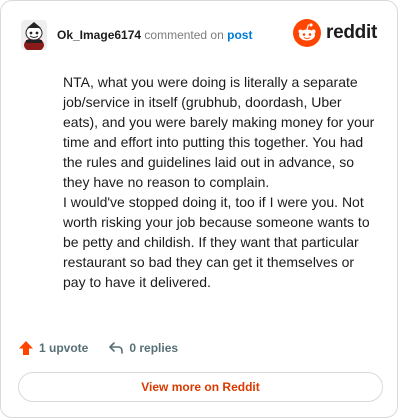 The width and height of the screenshot is (400, 420). Describe the element at coordinates (351, 32) in the screenshot. I see `reddit-wordmark: reddit` at that location.